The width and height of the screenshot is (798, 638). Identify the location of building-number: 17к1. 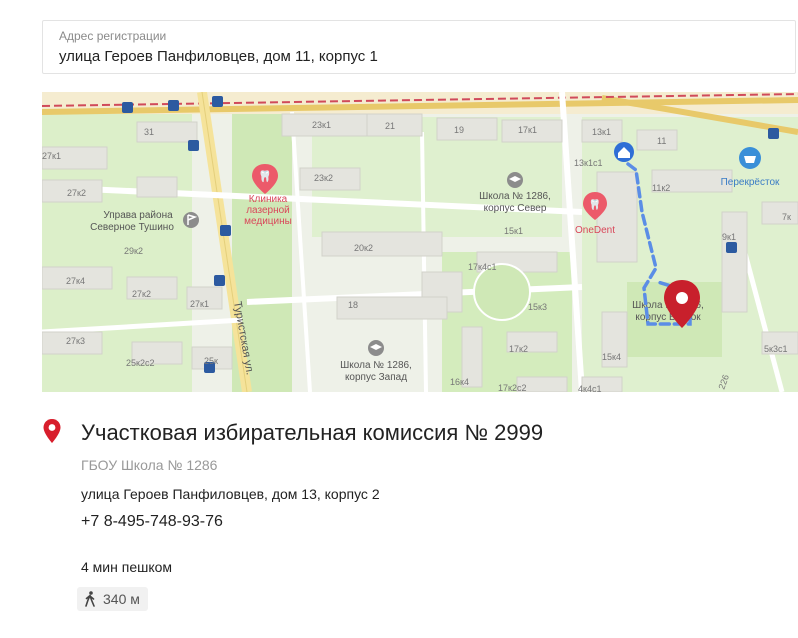
(527, 130).